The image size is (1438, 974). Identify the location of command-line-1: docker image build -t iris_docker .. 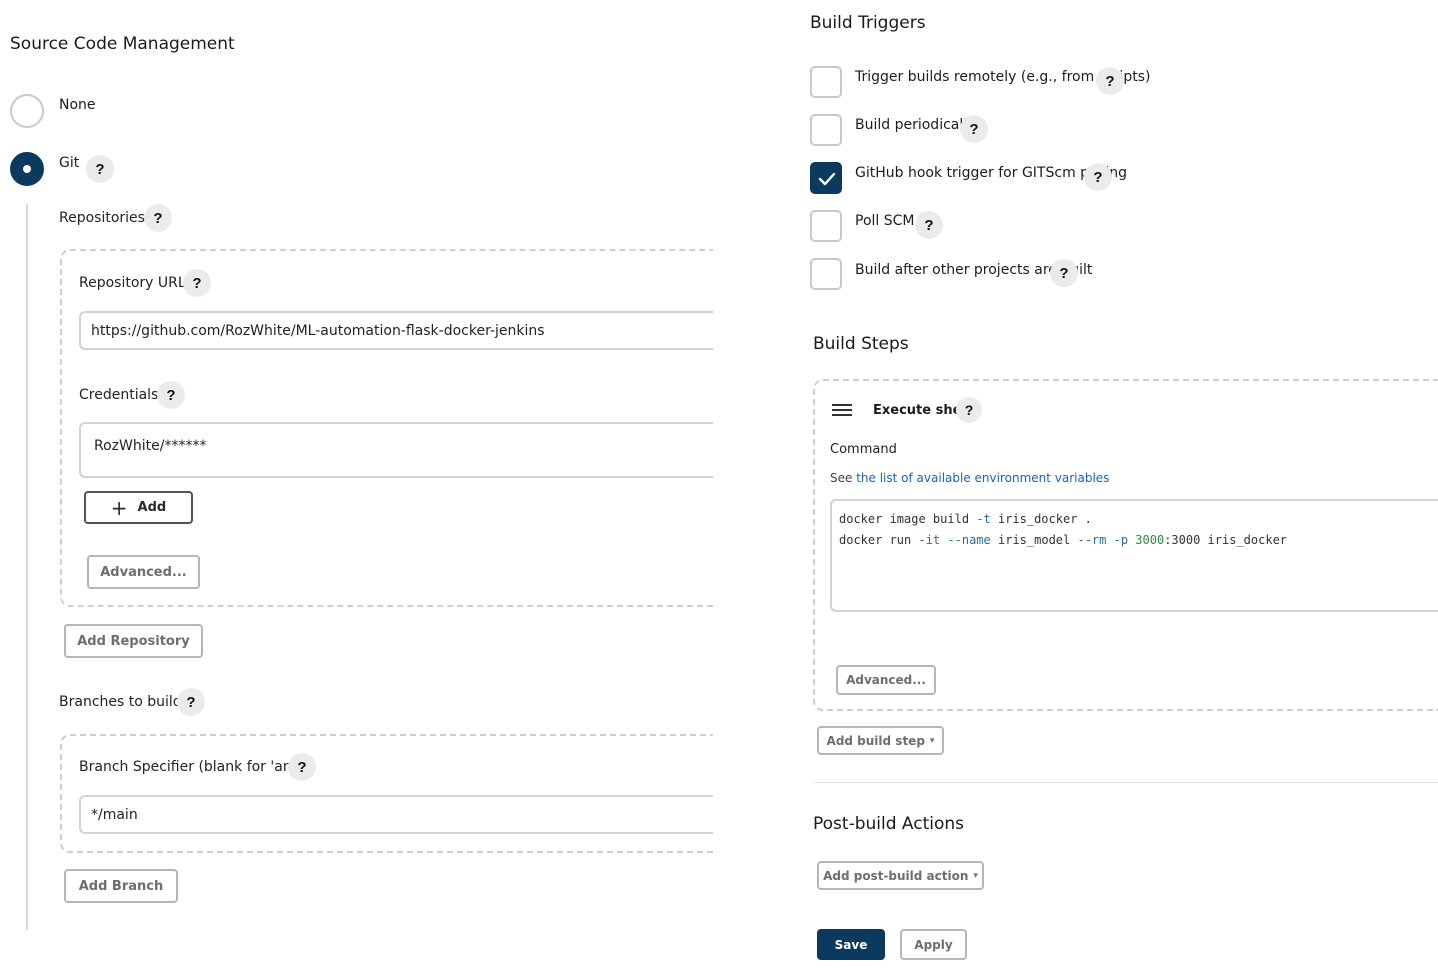
(965, 519).